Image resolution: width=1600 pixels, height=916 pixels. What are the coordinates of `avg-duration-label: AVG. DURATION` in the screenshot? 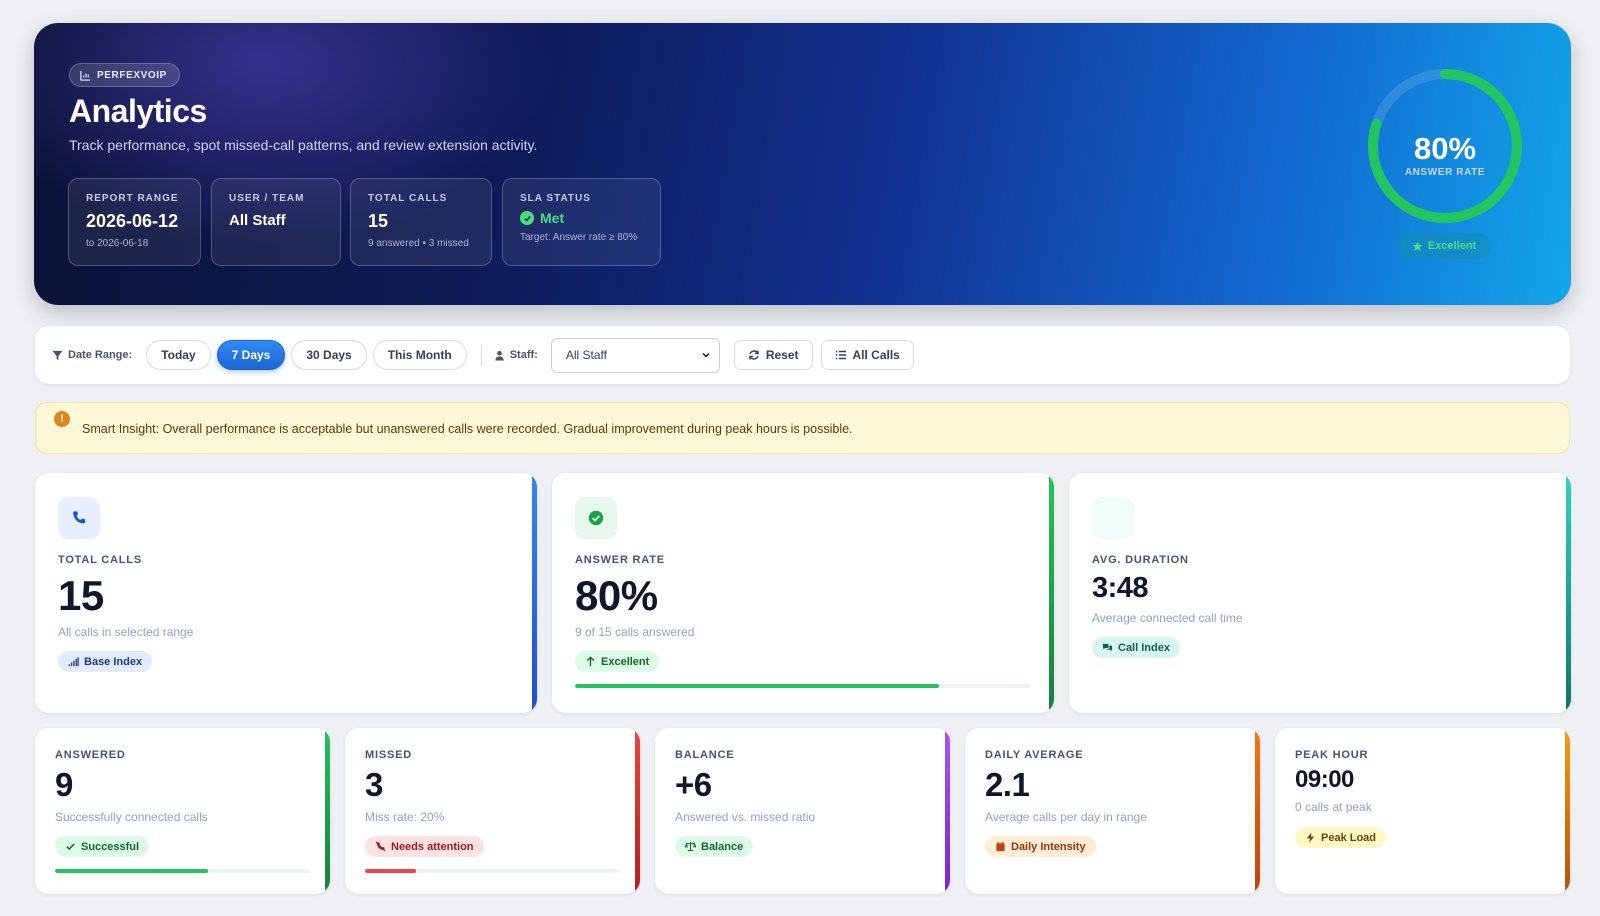 It's located at (1140, 560).